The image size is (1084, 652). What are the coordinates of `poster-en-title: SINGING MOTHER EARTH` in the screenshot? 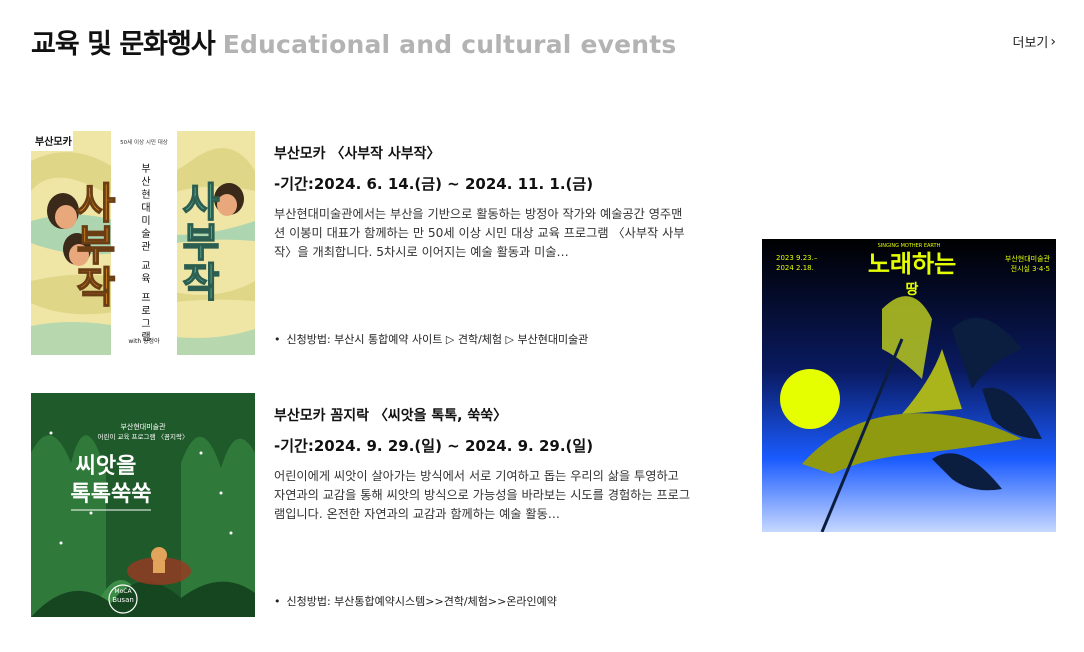 It's located at (909, 246).